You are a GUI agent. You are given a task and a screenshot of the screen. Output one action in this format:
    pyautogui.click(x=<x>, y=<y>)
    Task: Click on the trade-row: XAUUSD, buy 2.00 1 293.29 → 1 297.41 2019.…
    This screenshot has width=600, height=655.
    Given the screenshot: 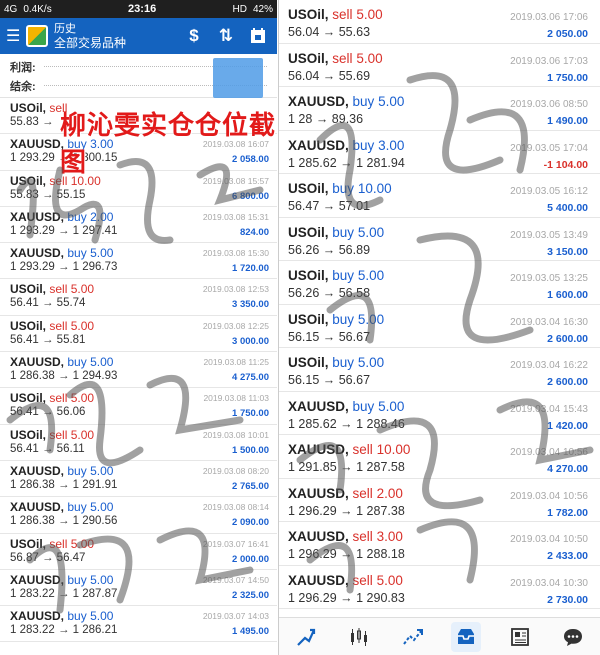 What is the action you would take?
    pyautogui.click(x=138, y=225)
    